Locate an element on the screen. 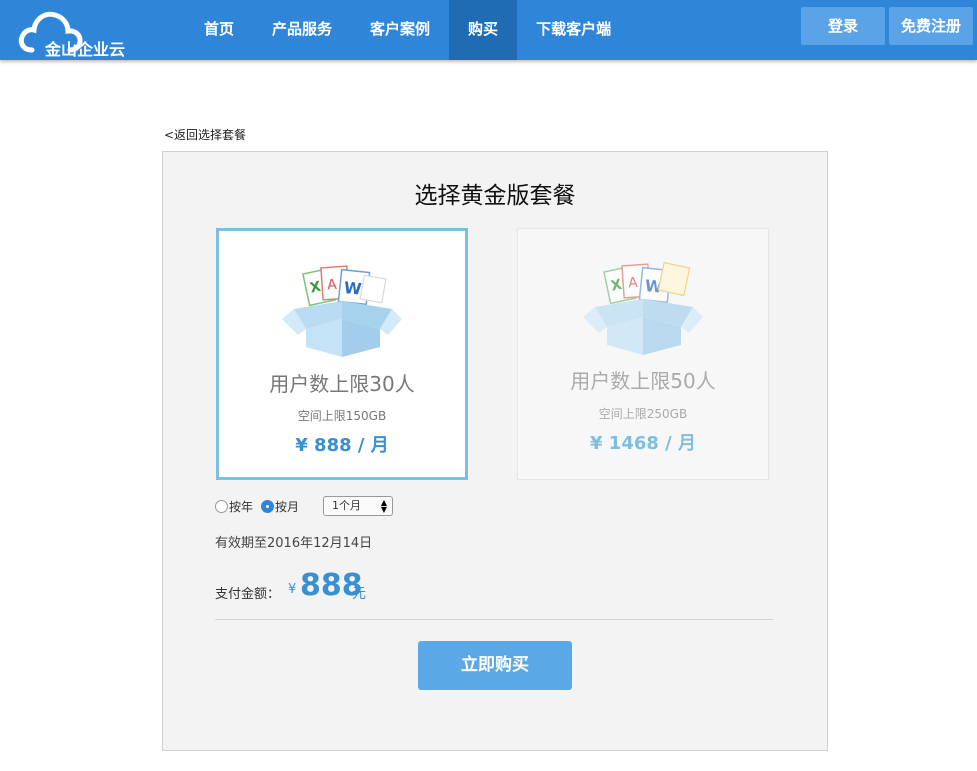 This screenshot has height=771, width=977. divider is located at coordinates (494, 619).